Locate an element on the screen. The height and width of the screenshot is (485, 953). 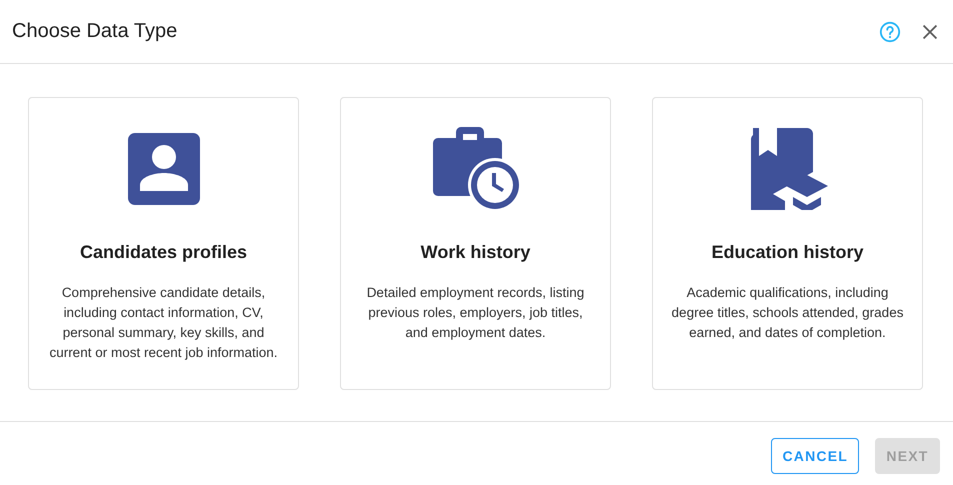
card-title: Candidates profiles is located at coordinates (164, 252).